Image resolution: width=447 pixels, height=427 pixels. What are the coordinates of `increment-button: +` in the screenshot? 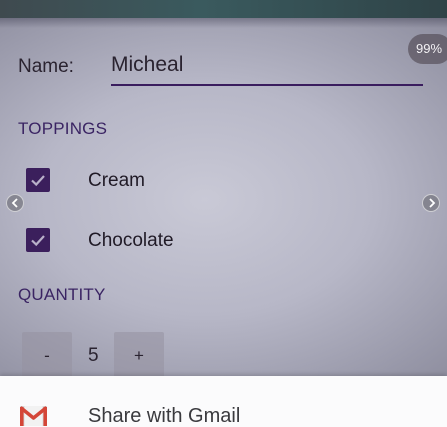 It's located at (139, 356).